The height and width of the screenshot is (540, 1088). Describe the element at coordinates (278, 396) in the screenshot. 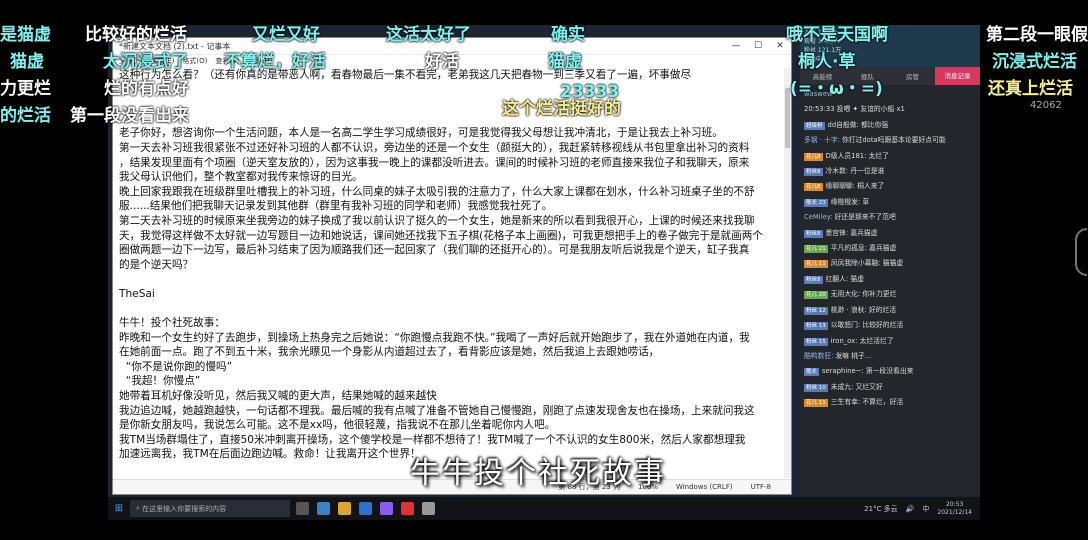

I see `text-line: 她带着耳机好像没听见，然后我又喊的更大声，结果她喊的越来越快` at that location.